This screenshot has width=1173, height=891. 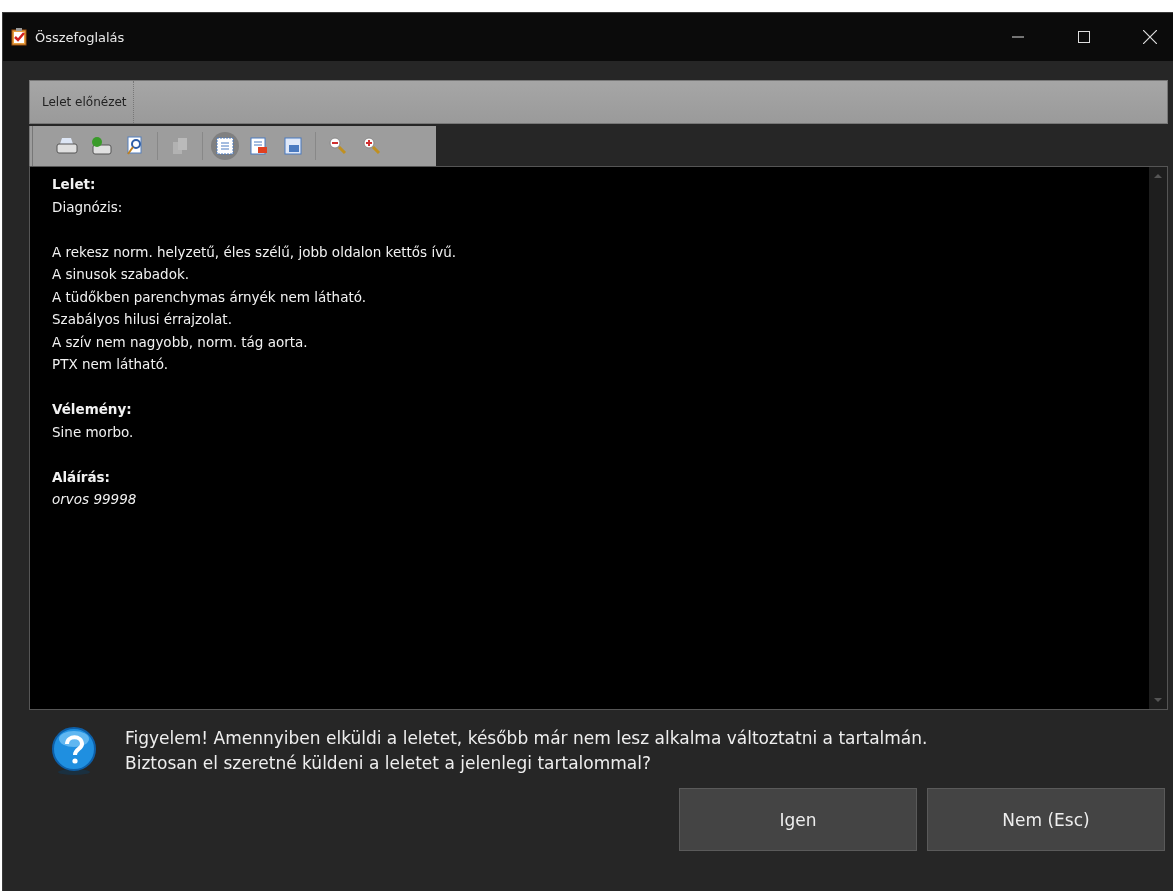 I want to click on zoom-out-icon, so click(x=338, y=146).